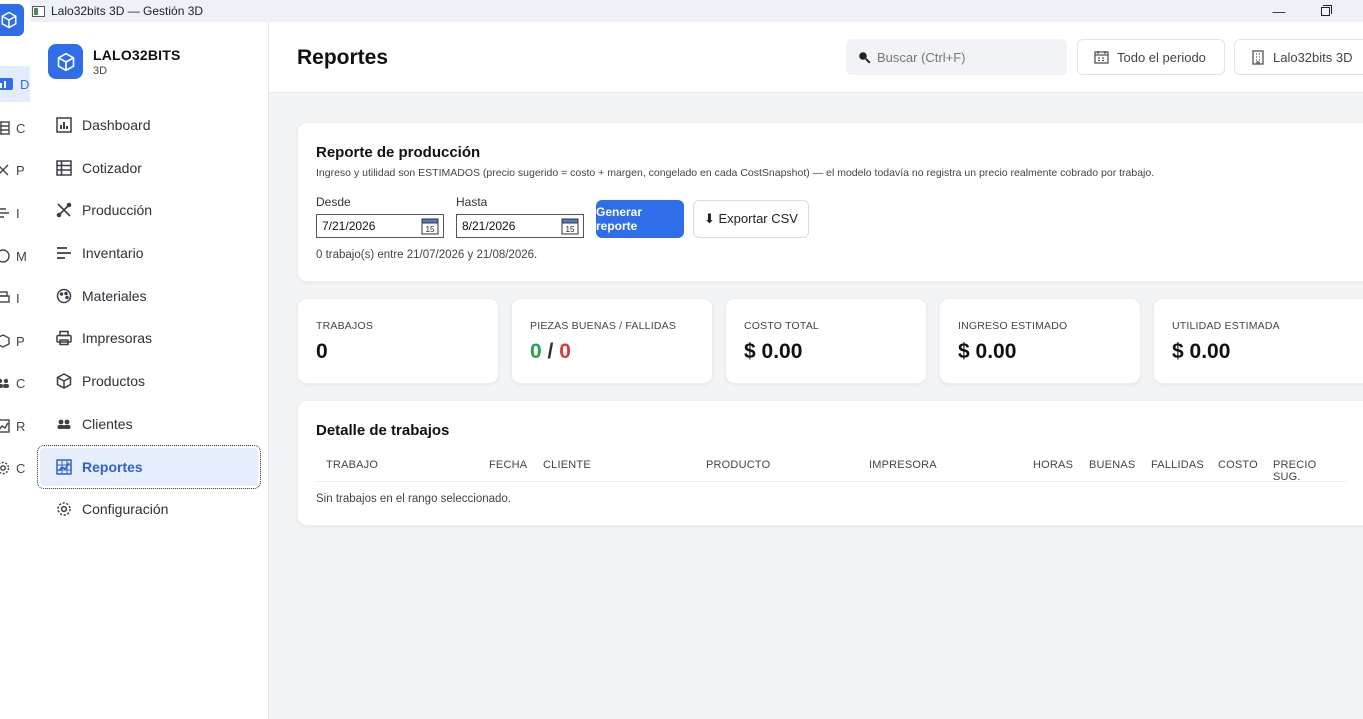 This screenshot has height=719, width=1363. Describe the element at coordinates (6, 84) in the screenshot. I see `bar-chart-icon` at that location.